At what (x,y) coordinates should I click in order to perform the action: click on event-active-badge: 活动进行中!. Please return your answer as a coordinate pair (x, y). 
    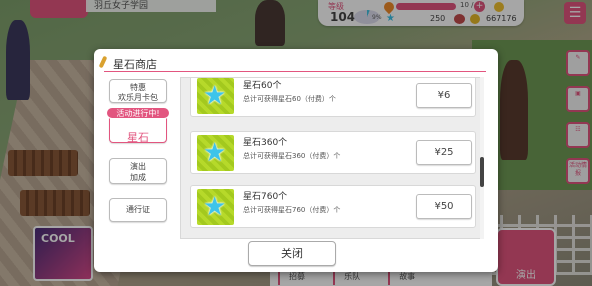
    Looking at the image, I should click on (138, 113).